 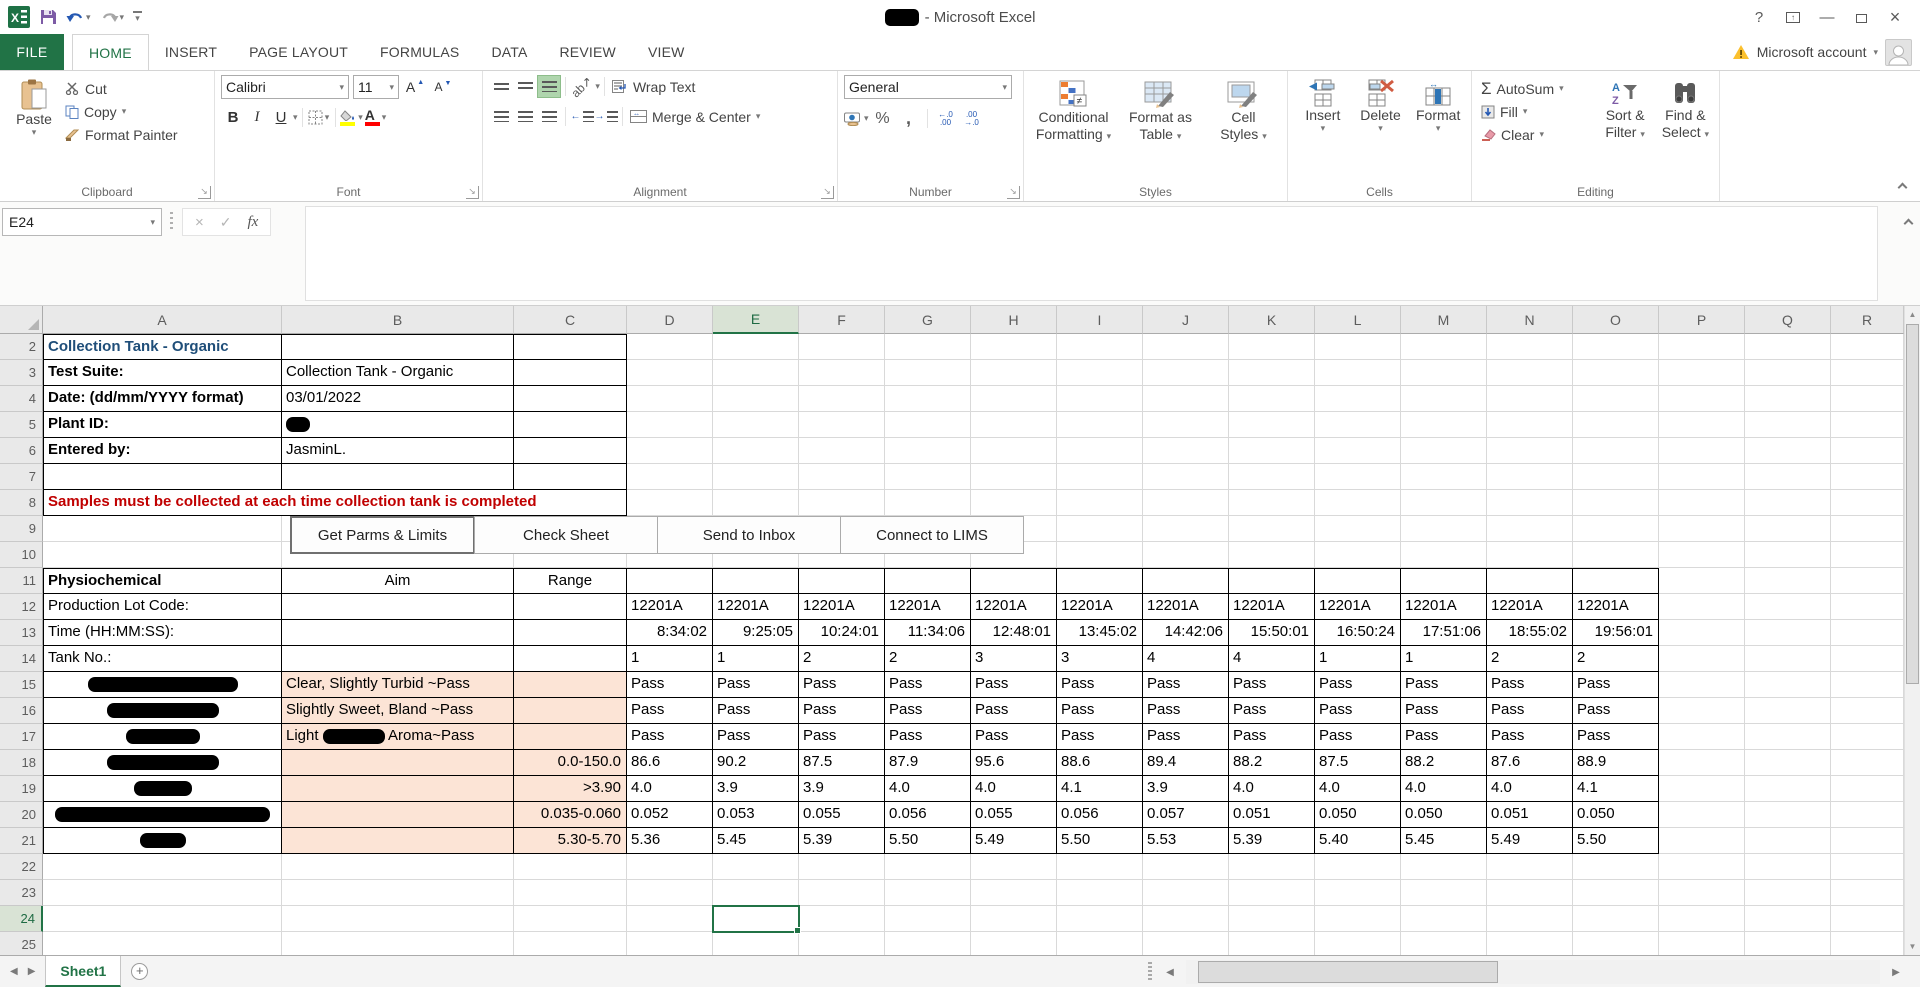 What do you see at coordinates (1530, 737) in the screenshot?
I see `cell-N17: Pass` at bounding box center [1530, 737].